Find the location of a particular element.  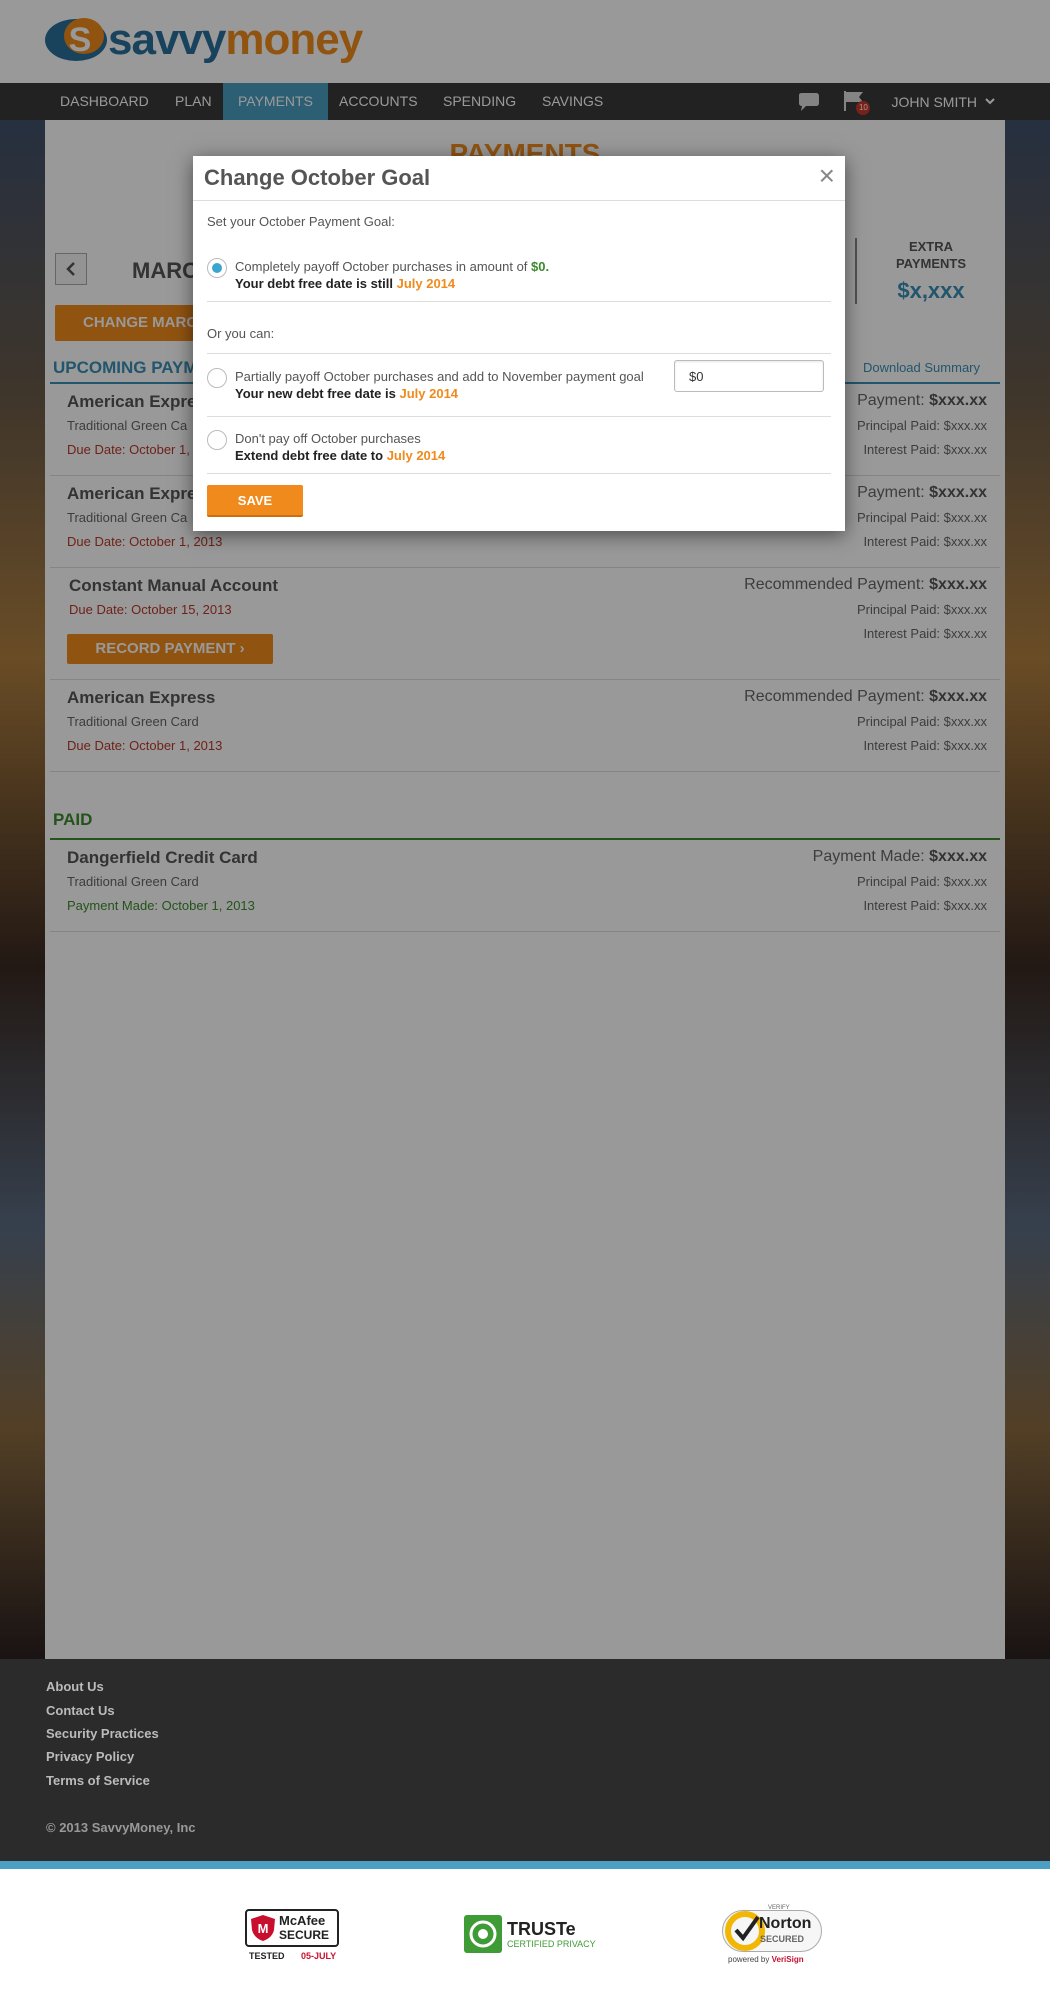

truste-seal-icon is located at coordinates (483, 1934).